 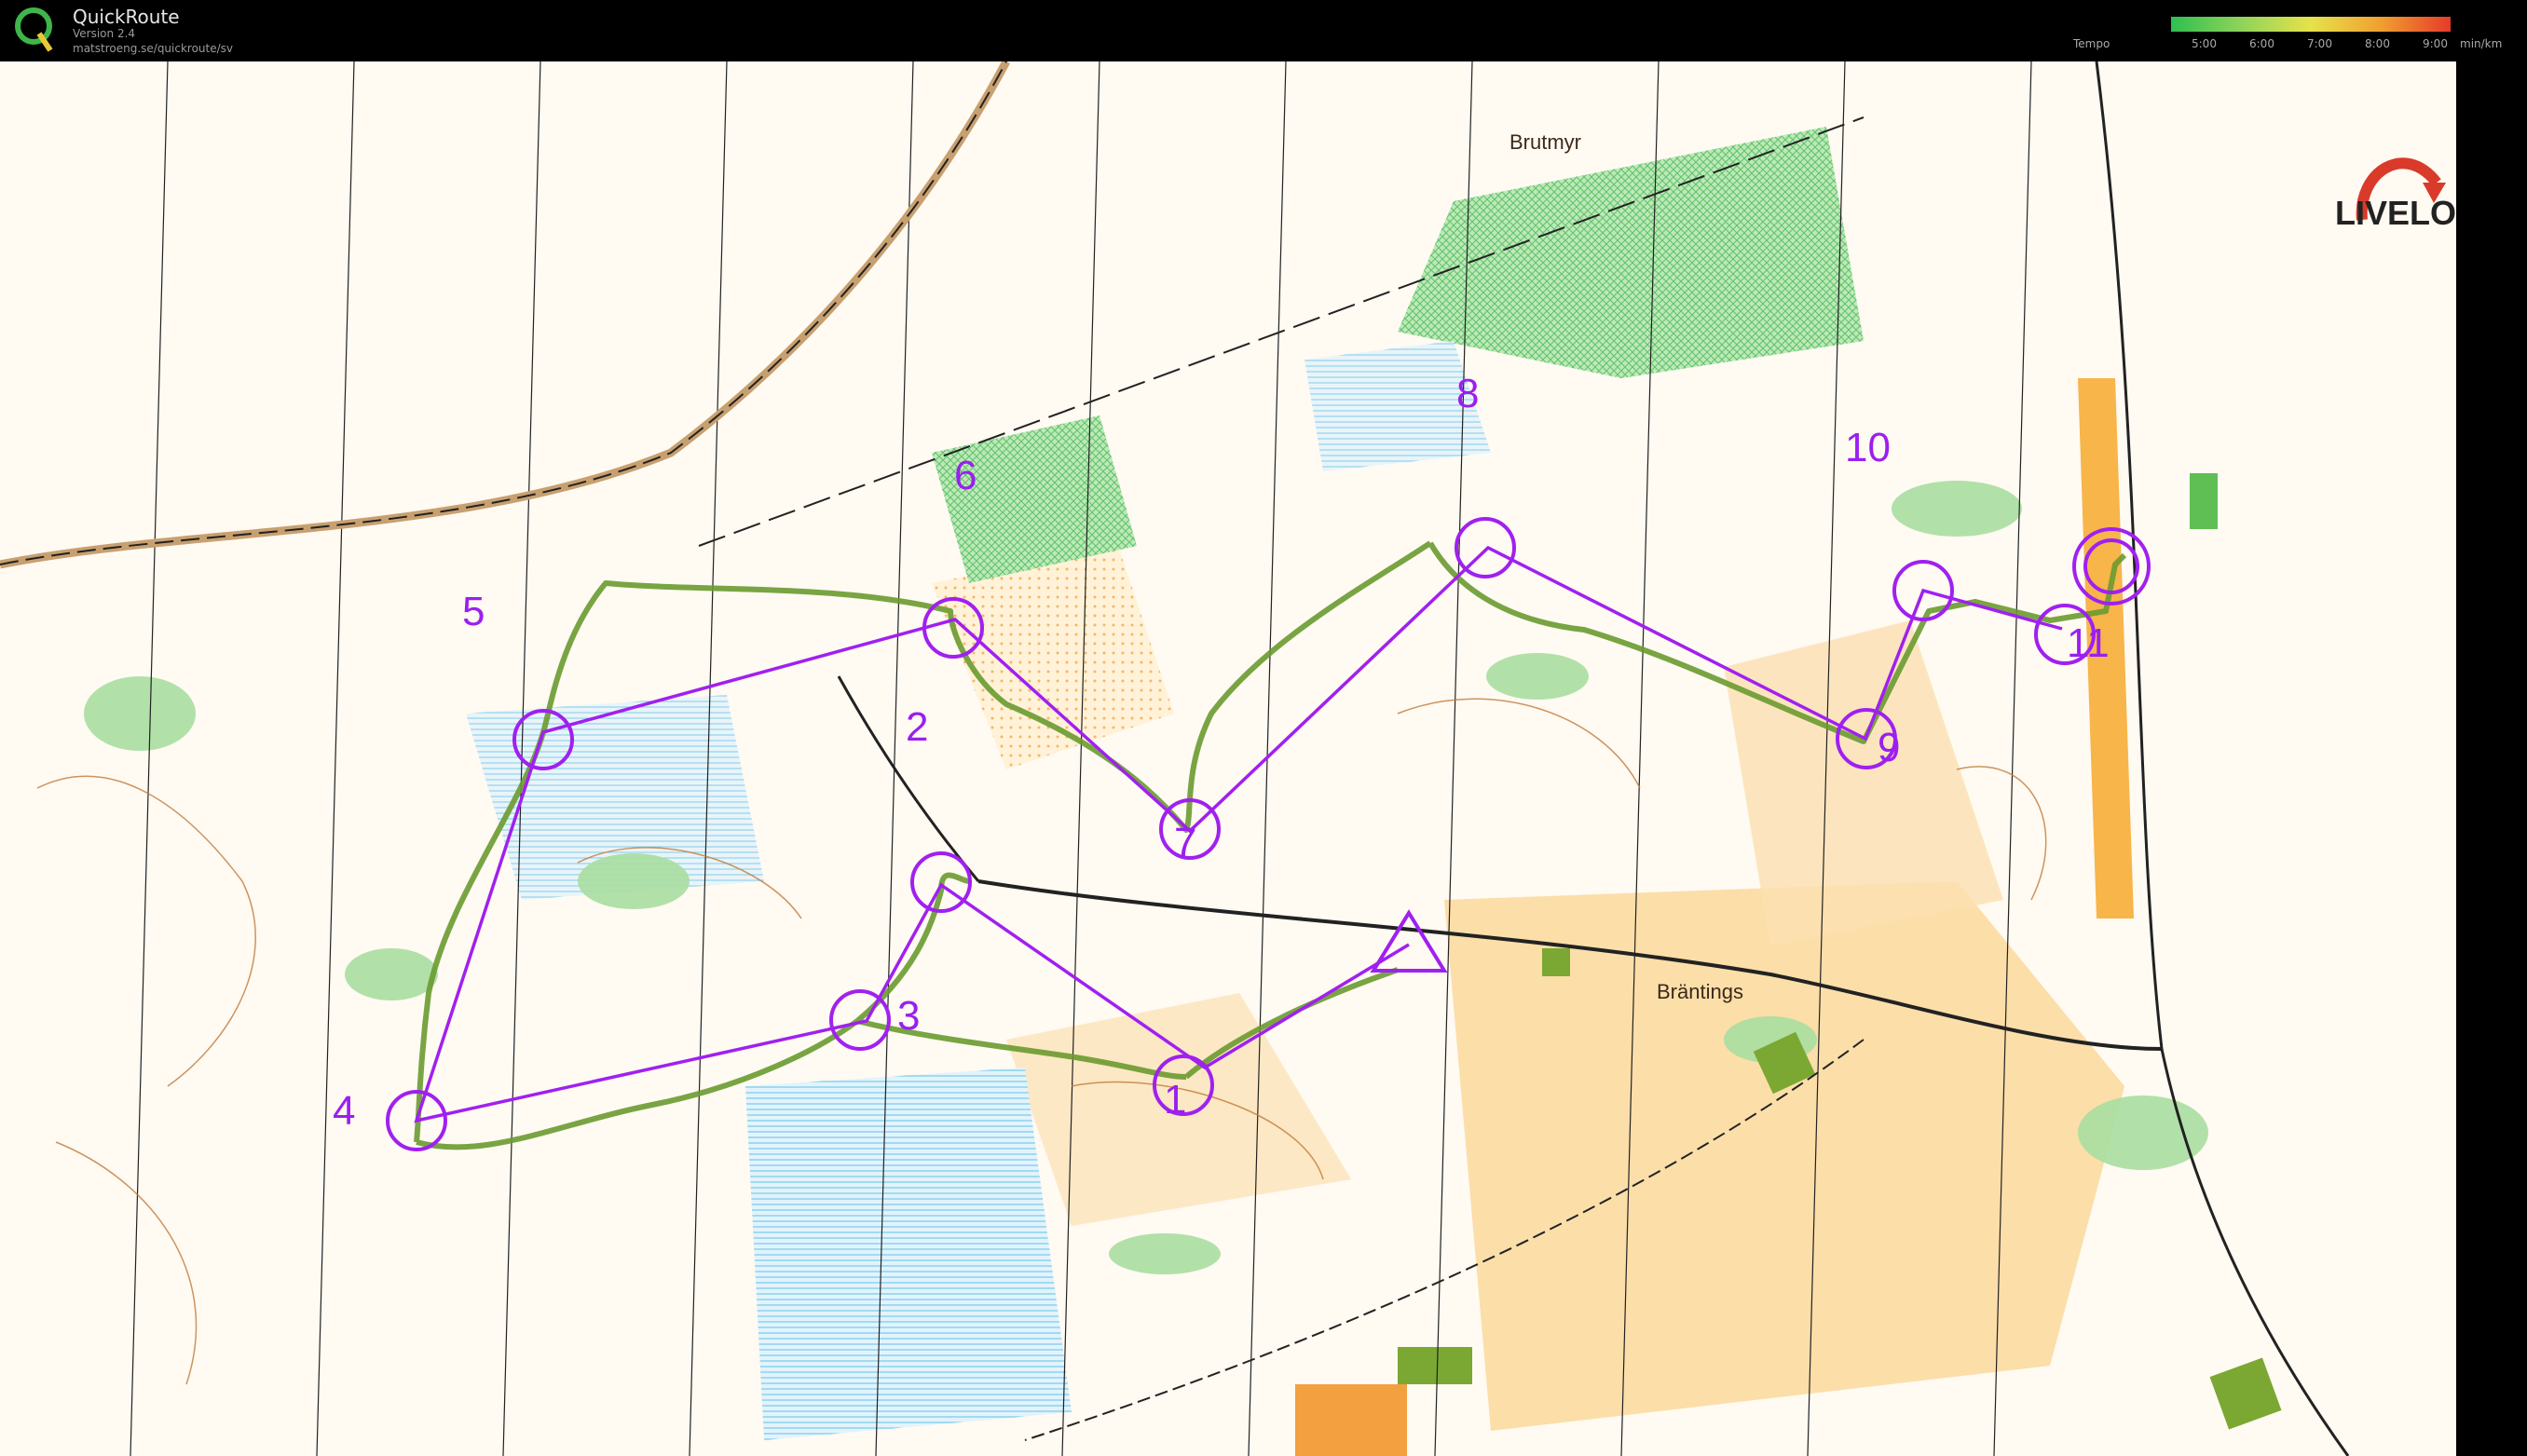 What do you see at coordinates (1700, 991) in the screenshot?
I see `place-name-brantings: Bräntings` at bounding box center [1700, 991].